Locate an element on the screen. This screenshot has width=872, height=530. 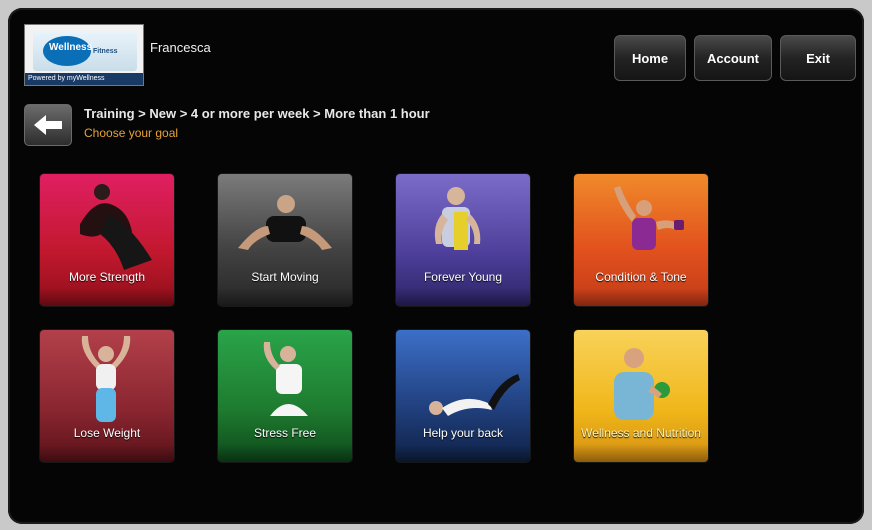
back-stretch-figure-icon is located at coordinates (474, 395).